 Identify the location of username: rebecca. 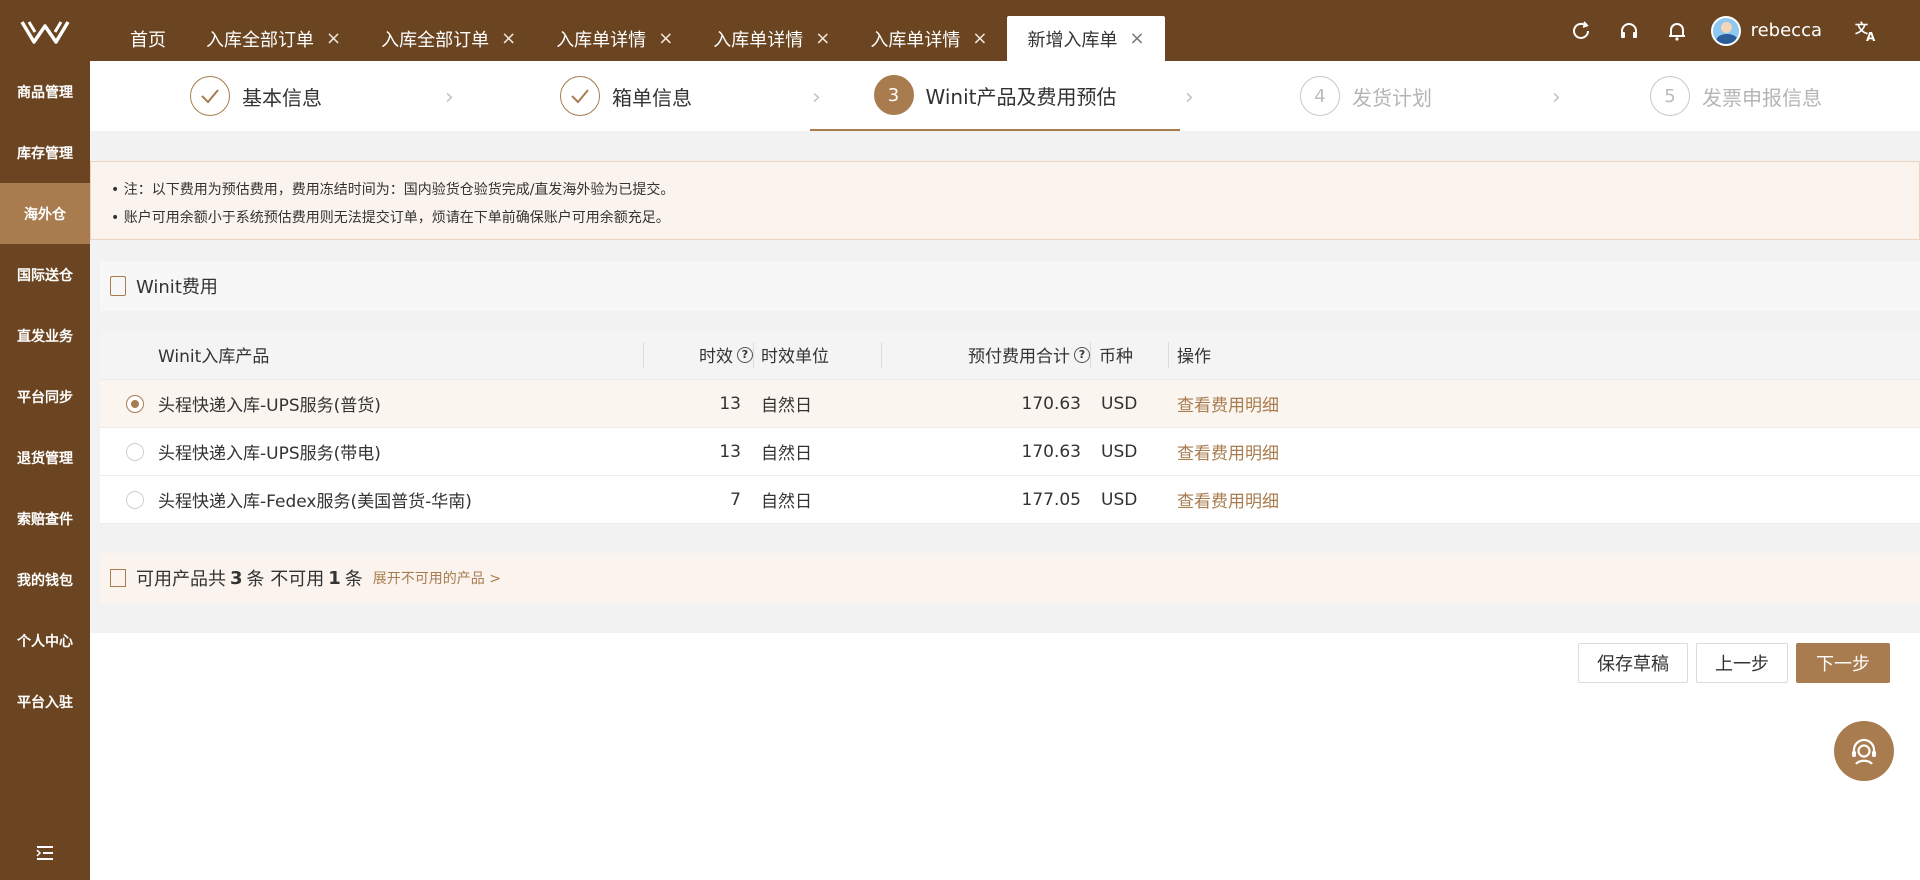
(1786, 30).